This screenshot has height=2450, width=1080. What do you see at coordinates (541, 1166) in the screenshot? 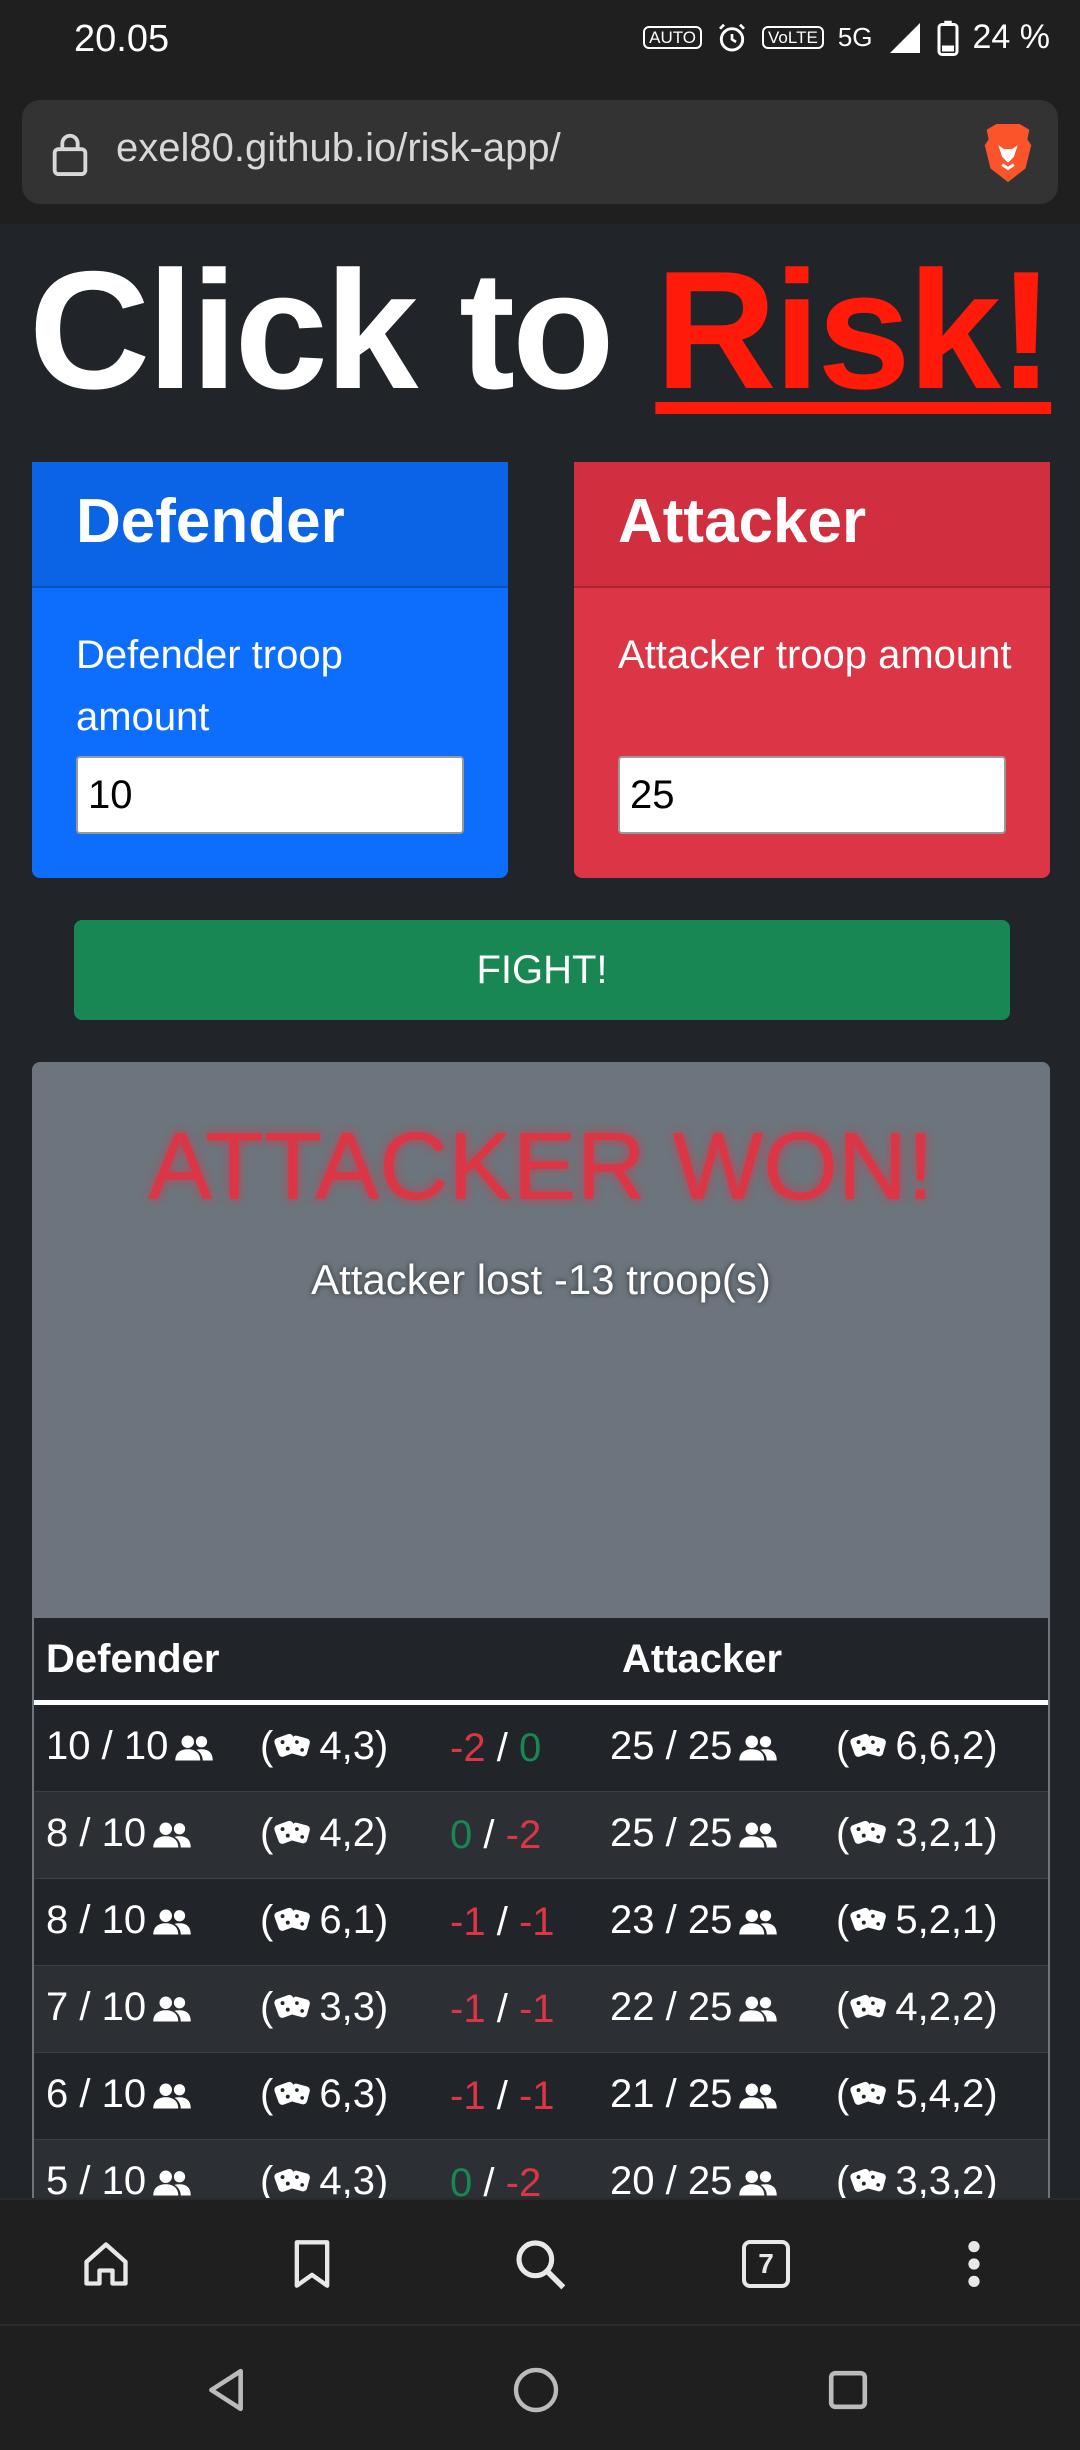
I see `result-headline: ATTACKER WON!` at bounding box center [541, 1166].